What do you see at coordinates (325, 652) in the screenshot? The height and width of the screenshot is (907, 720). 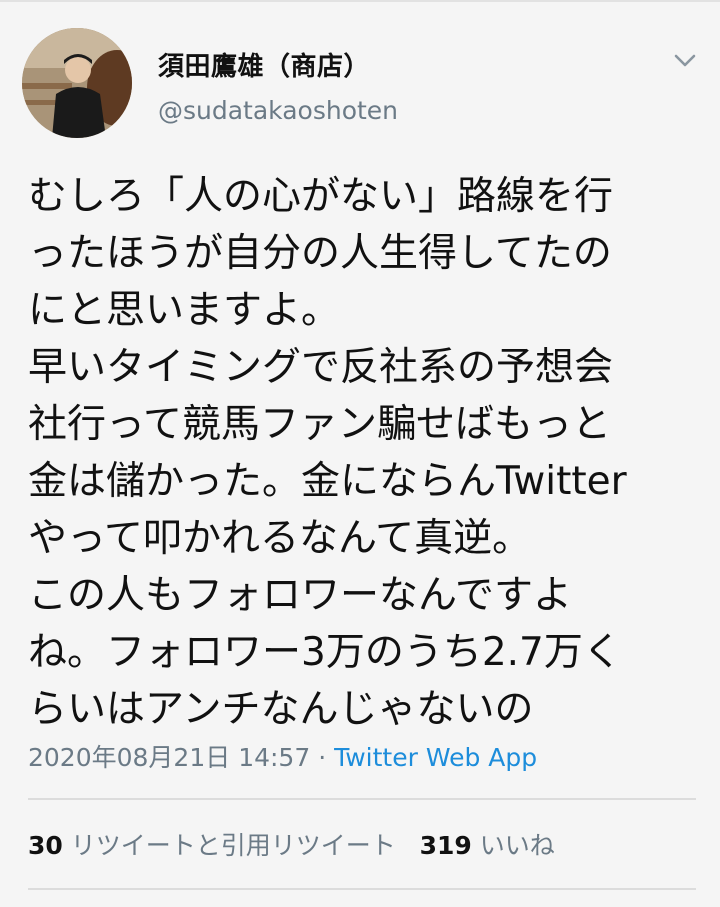 I see `tweet-line: ね。フォロワー3万のうち2.7万く` at bounding box center [325, 652].